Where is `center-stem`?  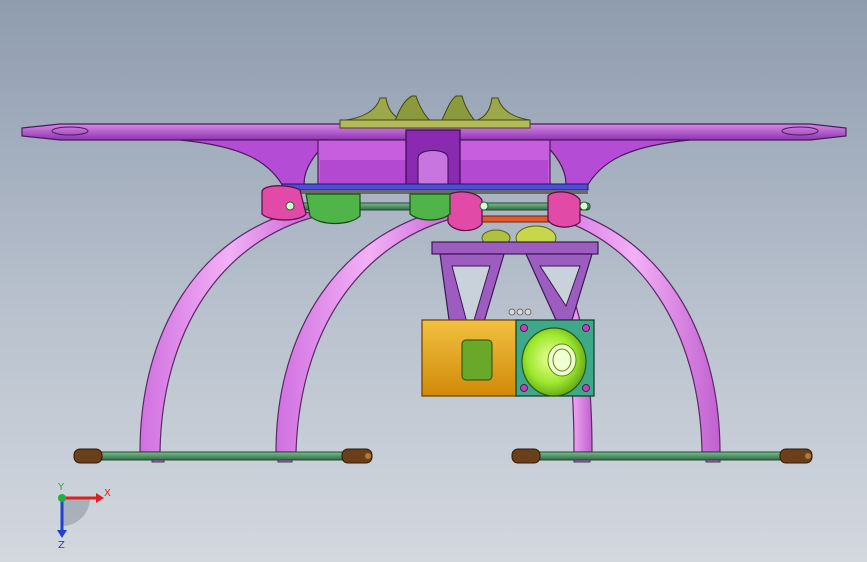 center-stem is located at coordinates (433, 158).